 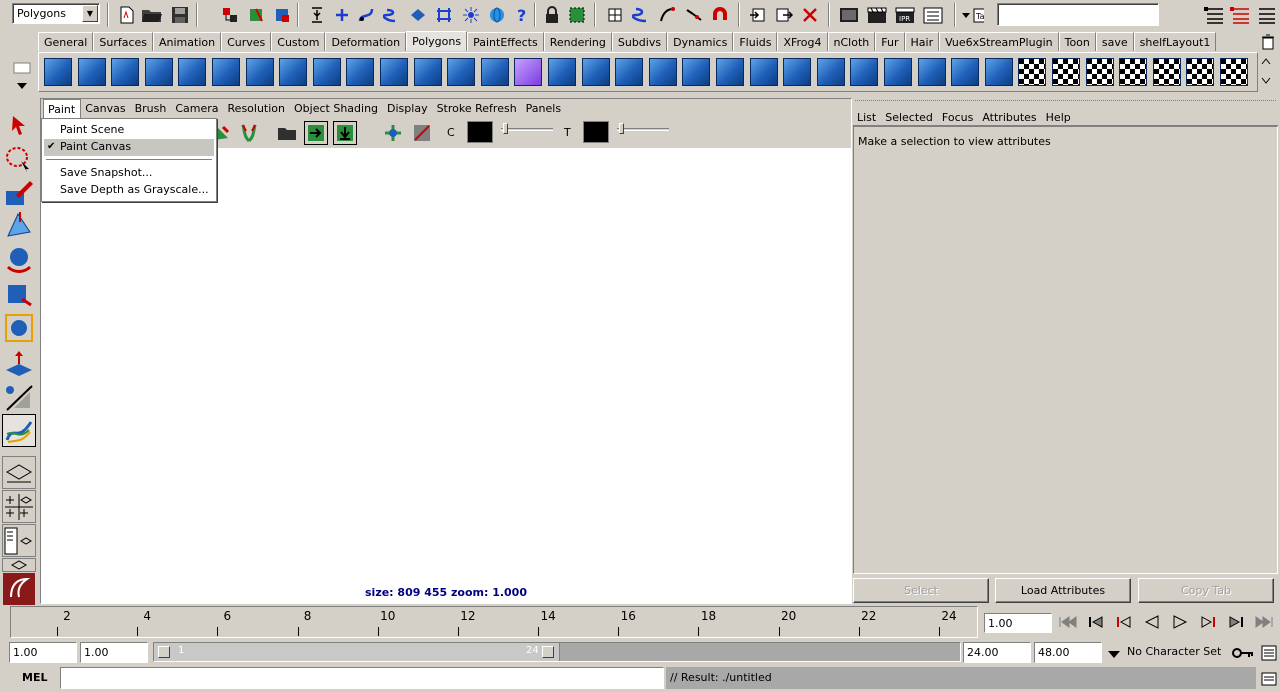 I want to click on selection-highlight-icon, so click(x=577, y=15).